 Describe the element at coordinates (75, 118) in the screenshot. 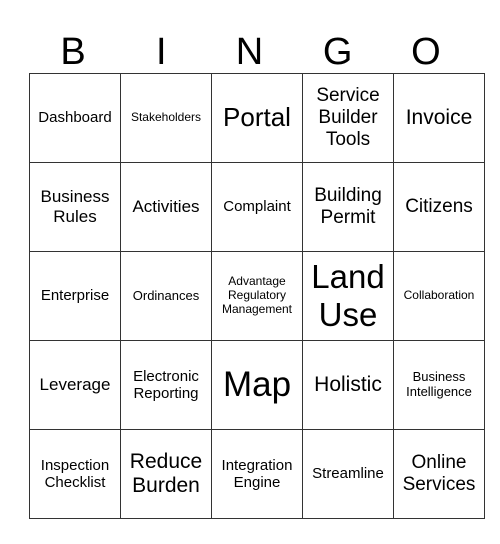

I see `bingo-cell: Dashboard` at that location.